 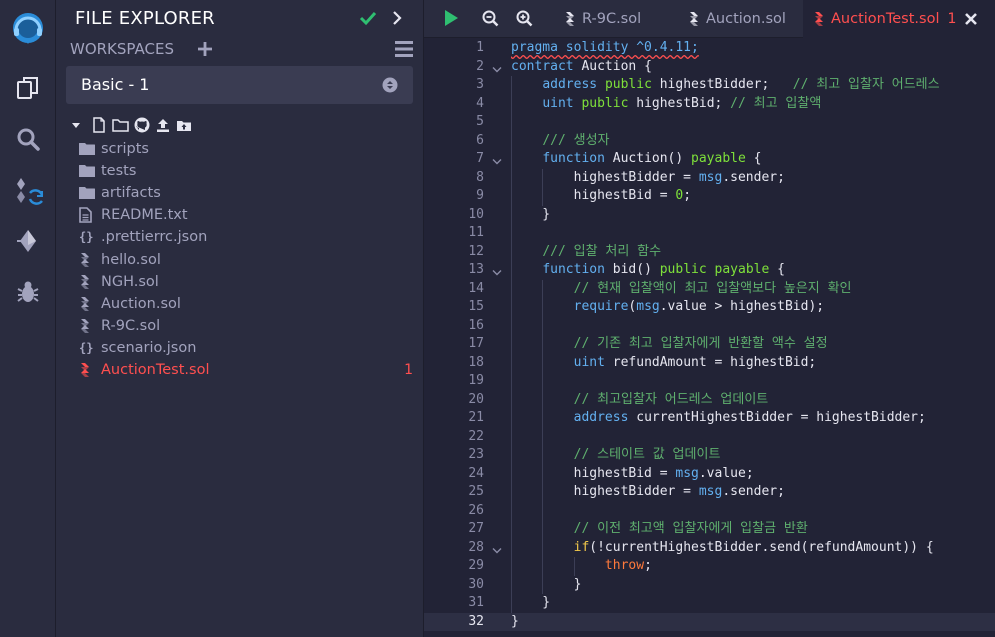 I want to click on file-tree-item: README.txt, so click(x=248, y=215).